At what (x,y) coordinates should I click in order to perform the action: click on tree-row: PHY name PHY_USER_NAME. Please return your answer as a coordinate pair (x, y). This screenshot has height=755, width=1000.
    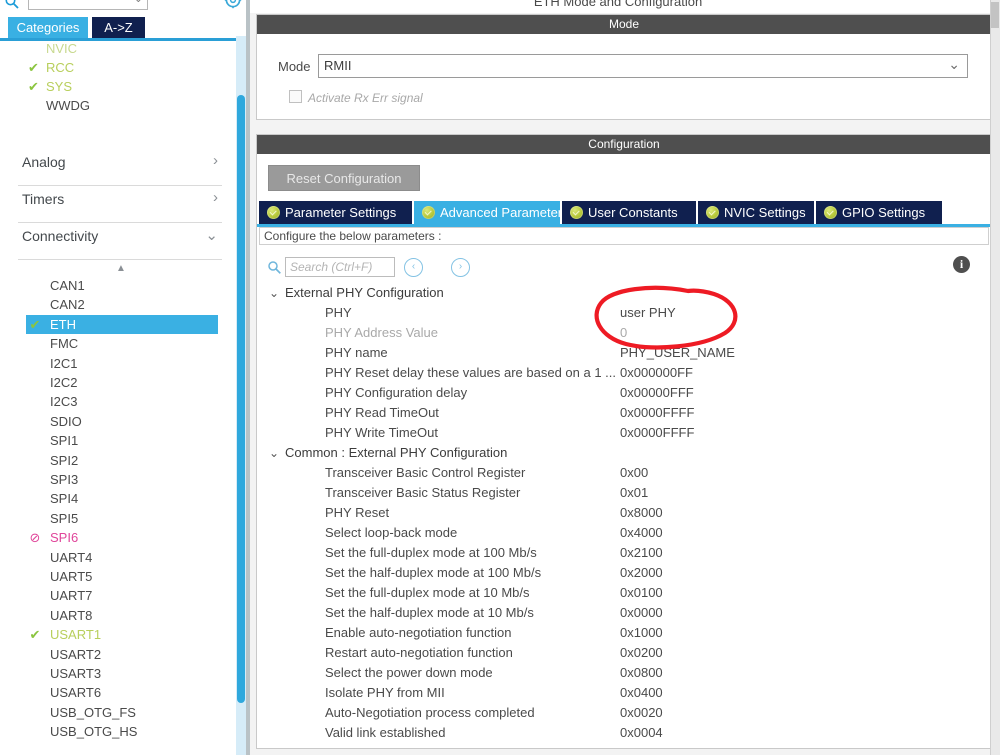
    Looking at the image, I should click on (622, 353).